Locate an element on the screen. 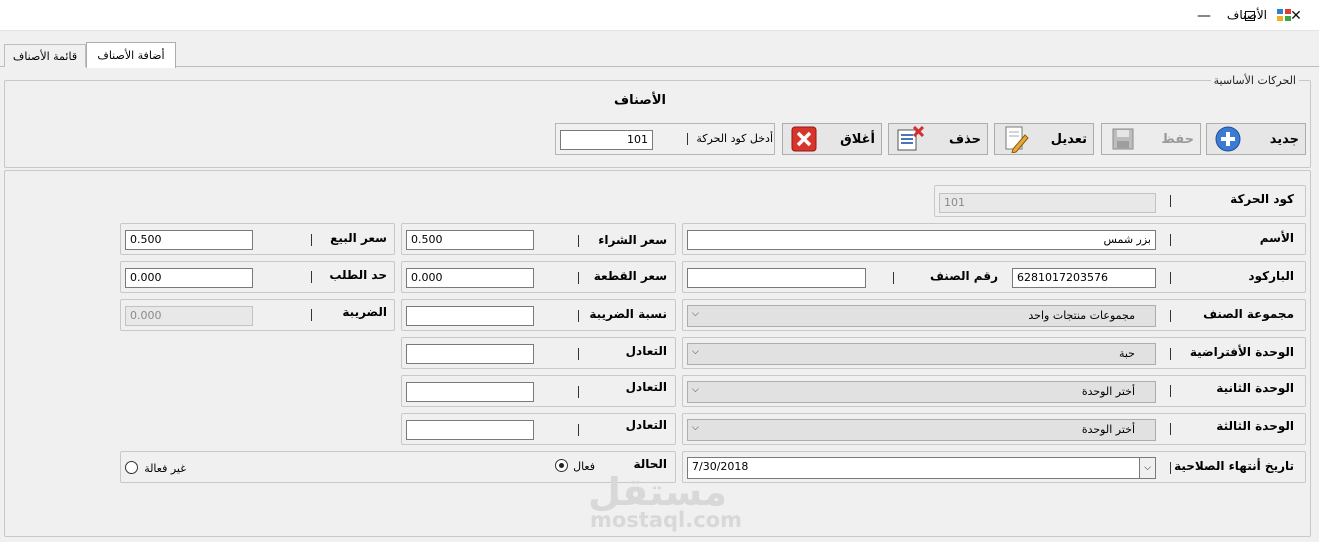 The height and width of the screenshot is (542, 1319). group-select-value: مجموعات منتجات واحد is located at coordinates (1081, 315).